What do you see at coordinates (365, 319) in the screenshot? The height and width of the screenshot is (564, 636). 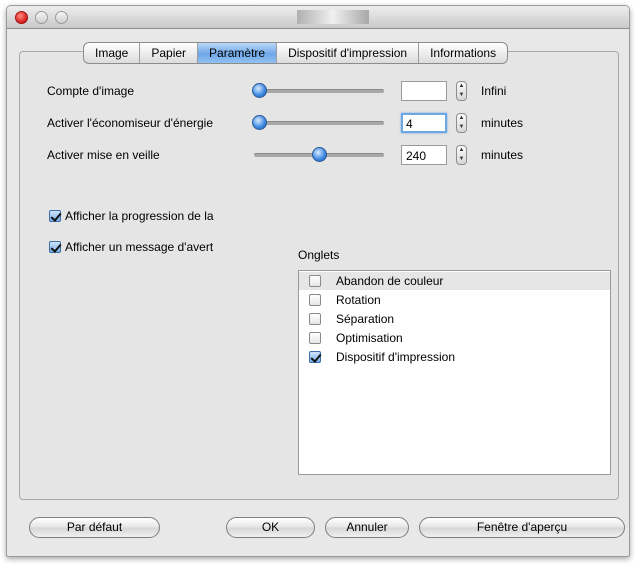 I see `list-item-label: Séparation` at bounding box center [365, 319].